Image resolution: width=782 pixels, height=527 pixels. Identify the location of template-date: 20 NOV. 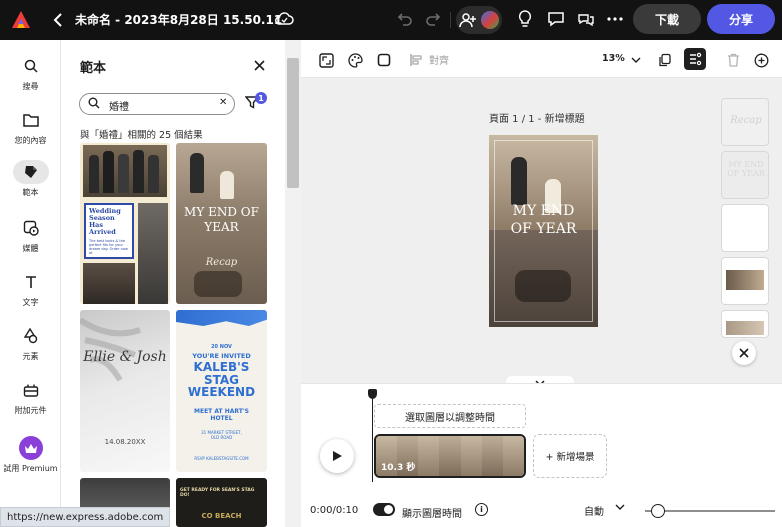
(221, 347).